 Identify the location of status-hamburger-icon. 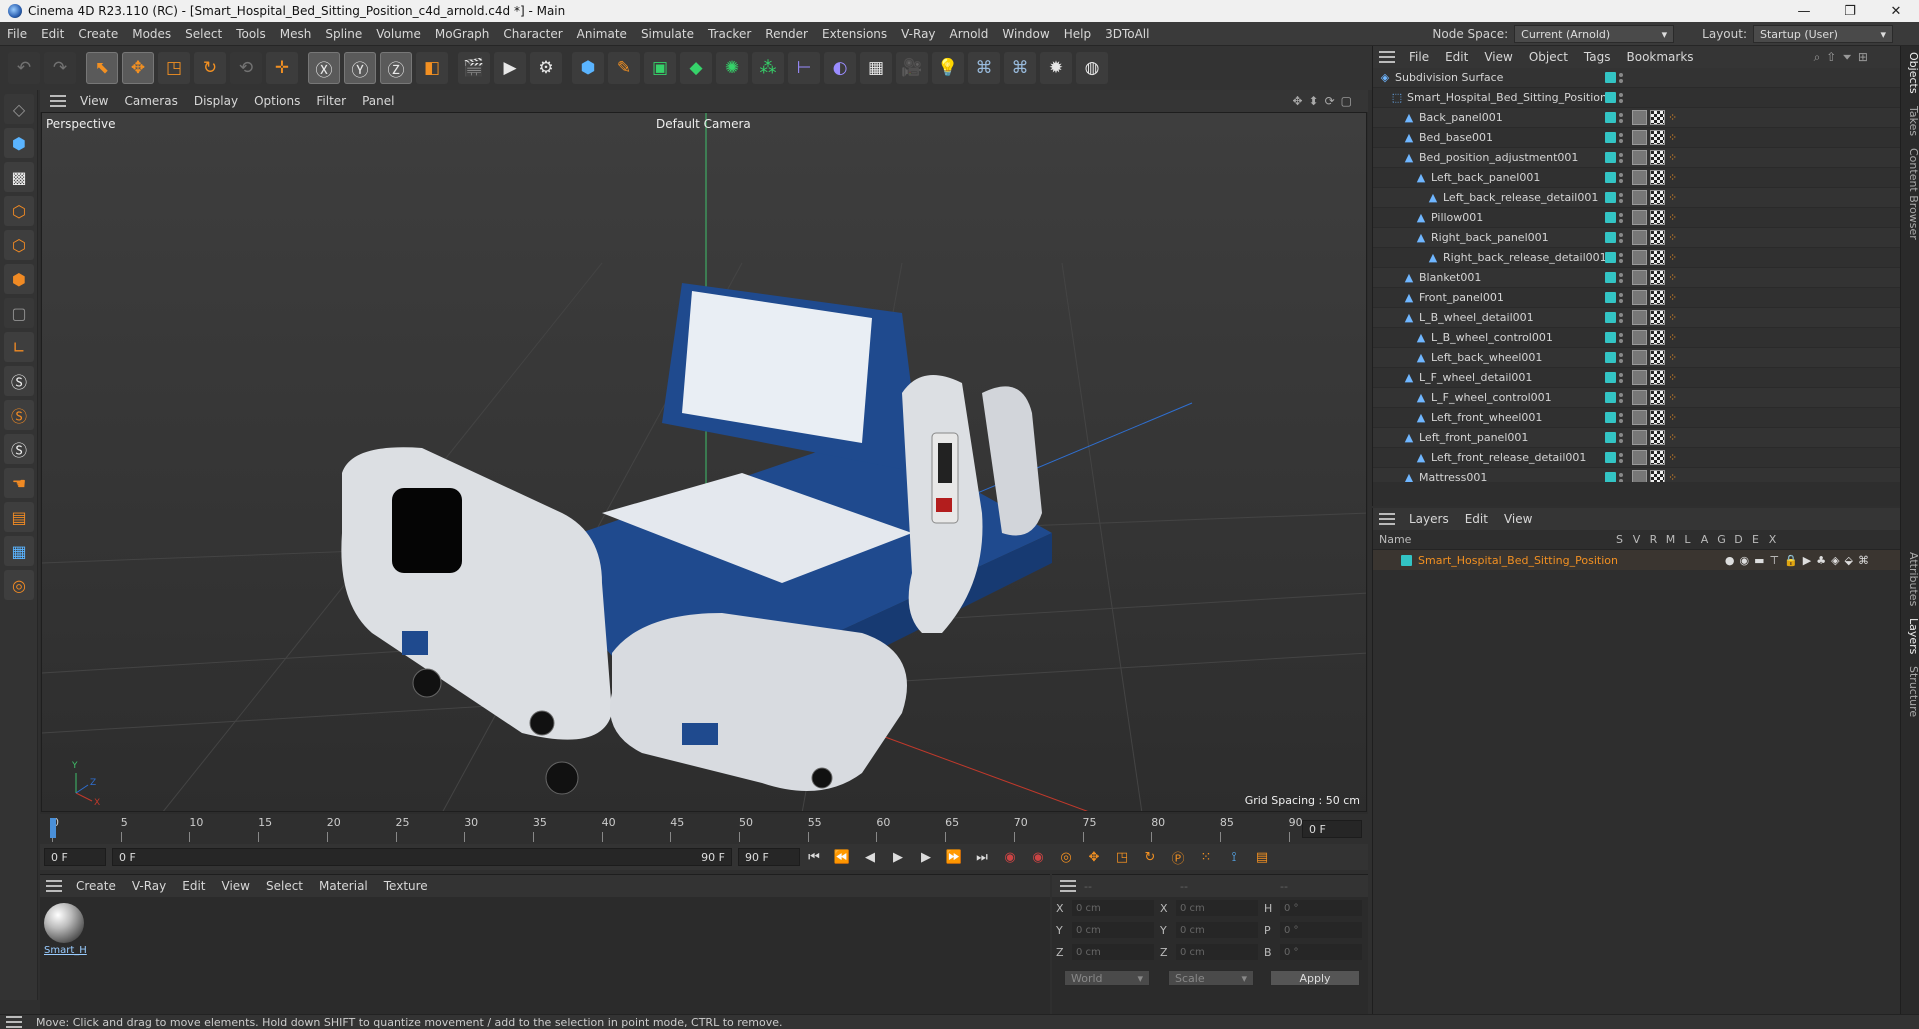
(14, 1022).